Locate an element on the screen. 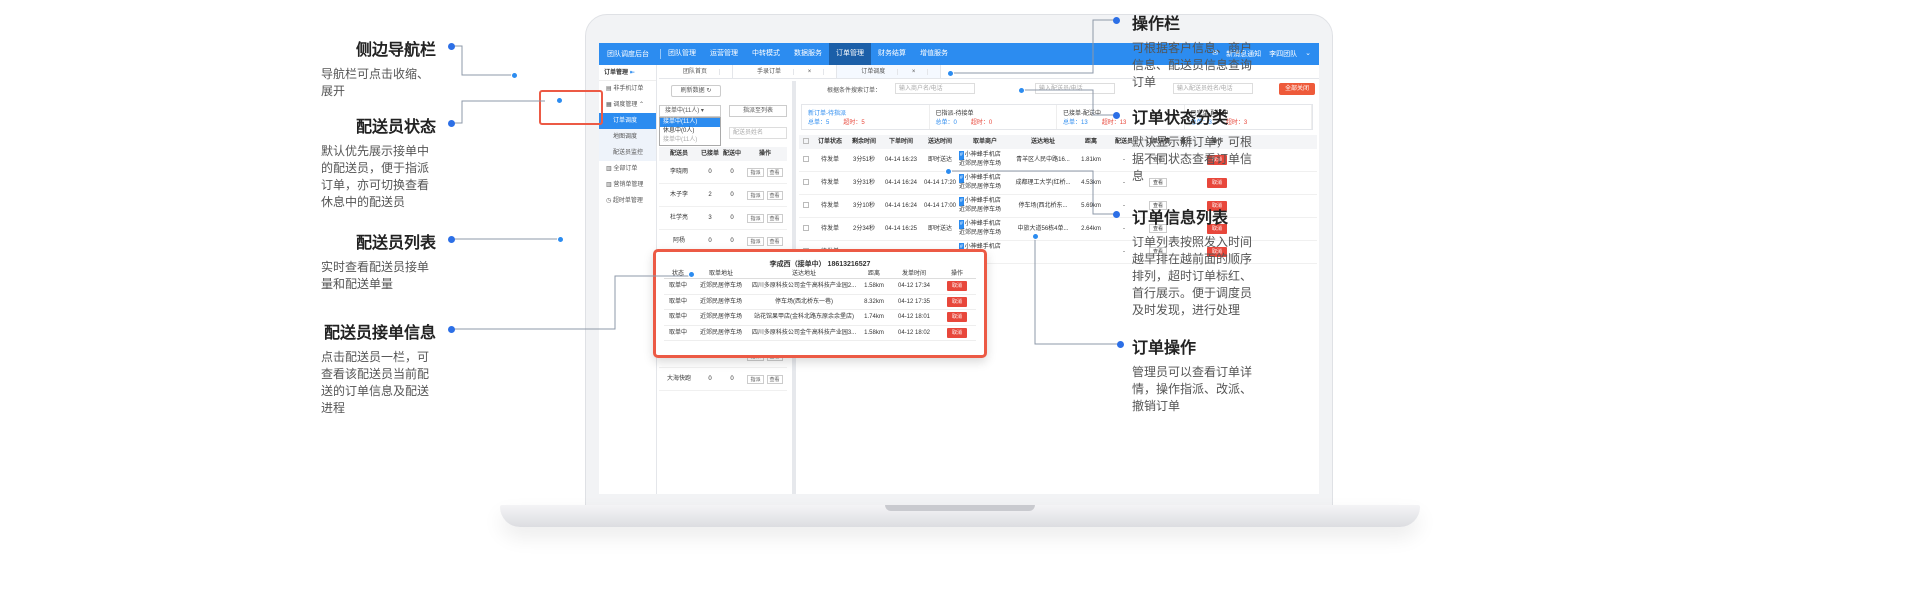  driver-name: 杜学亮 is located at coordinates (678, 218).